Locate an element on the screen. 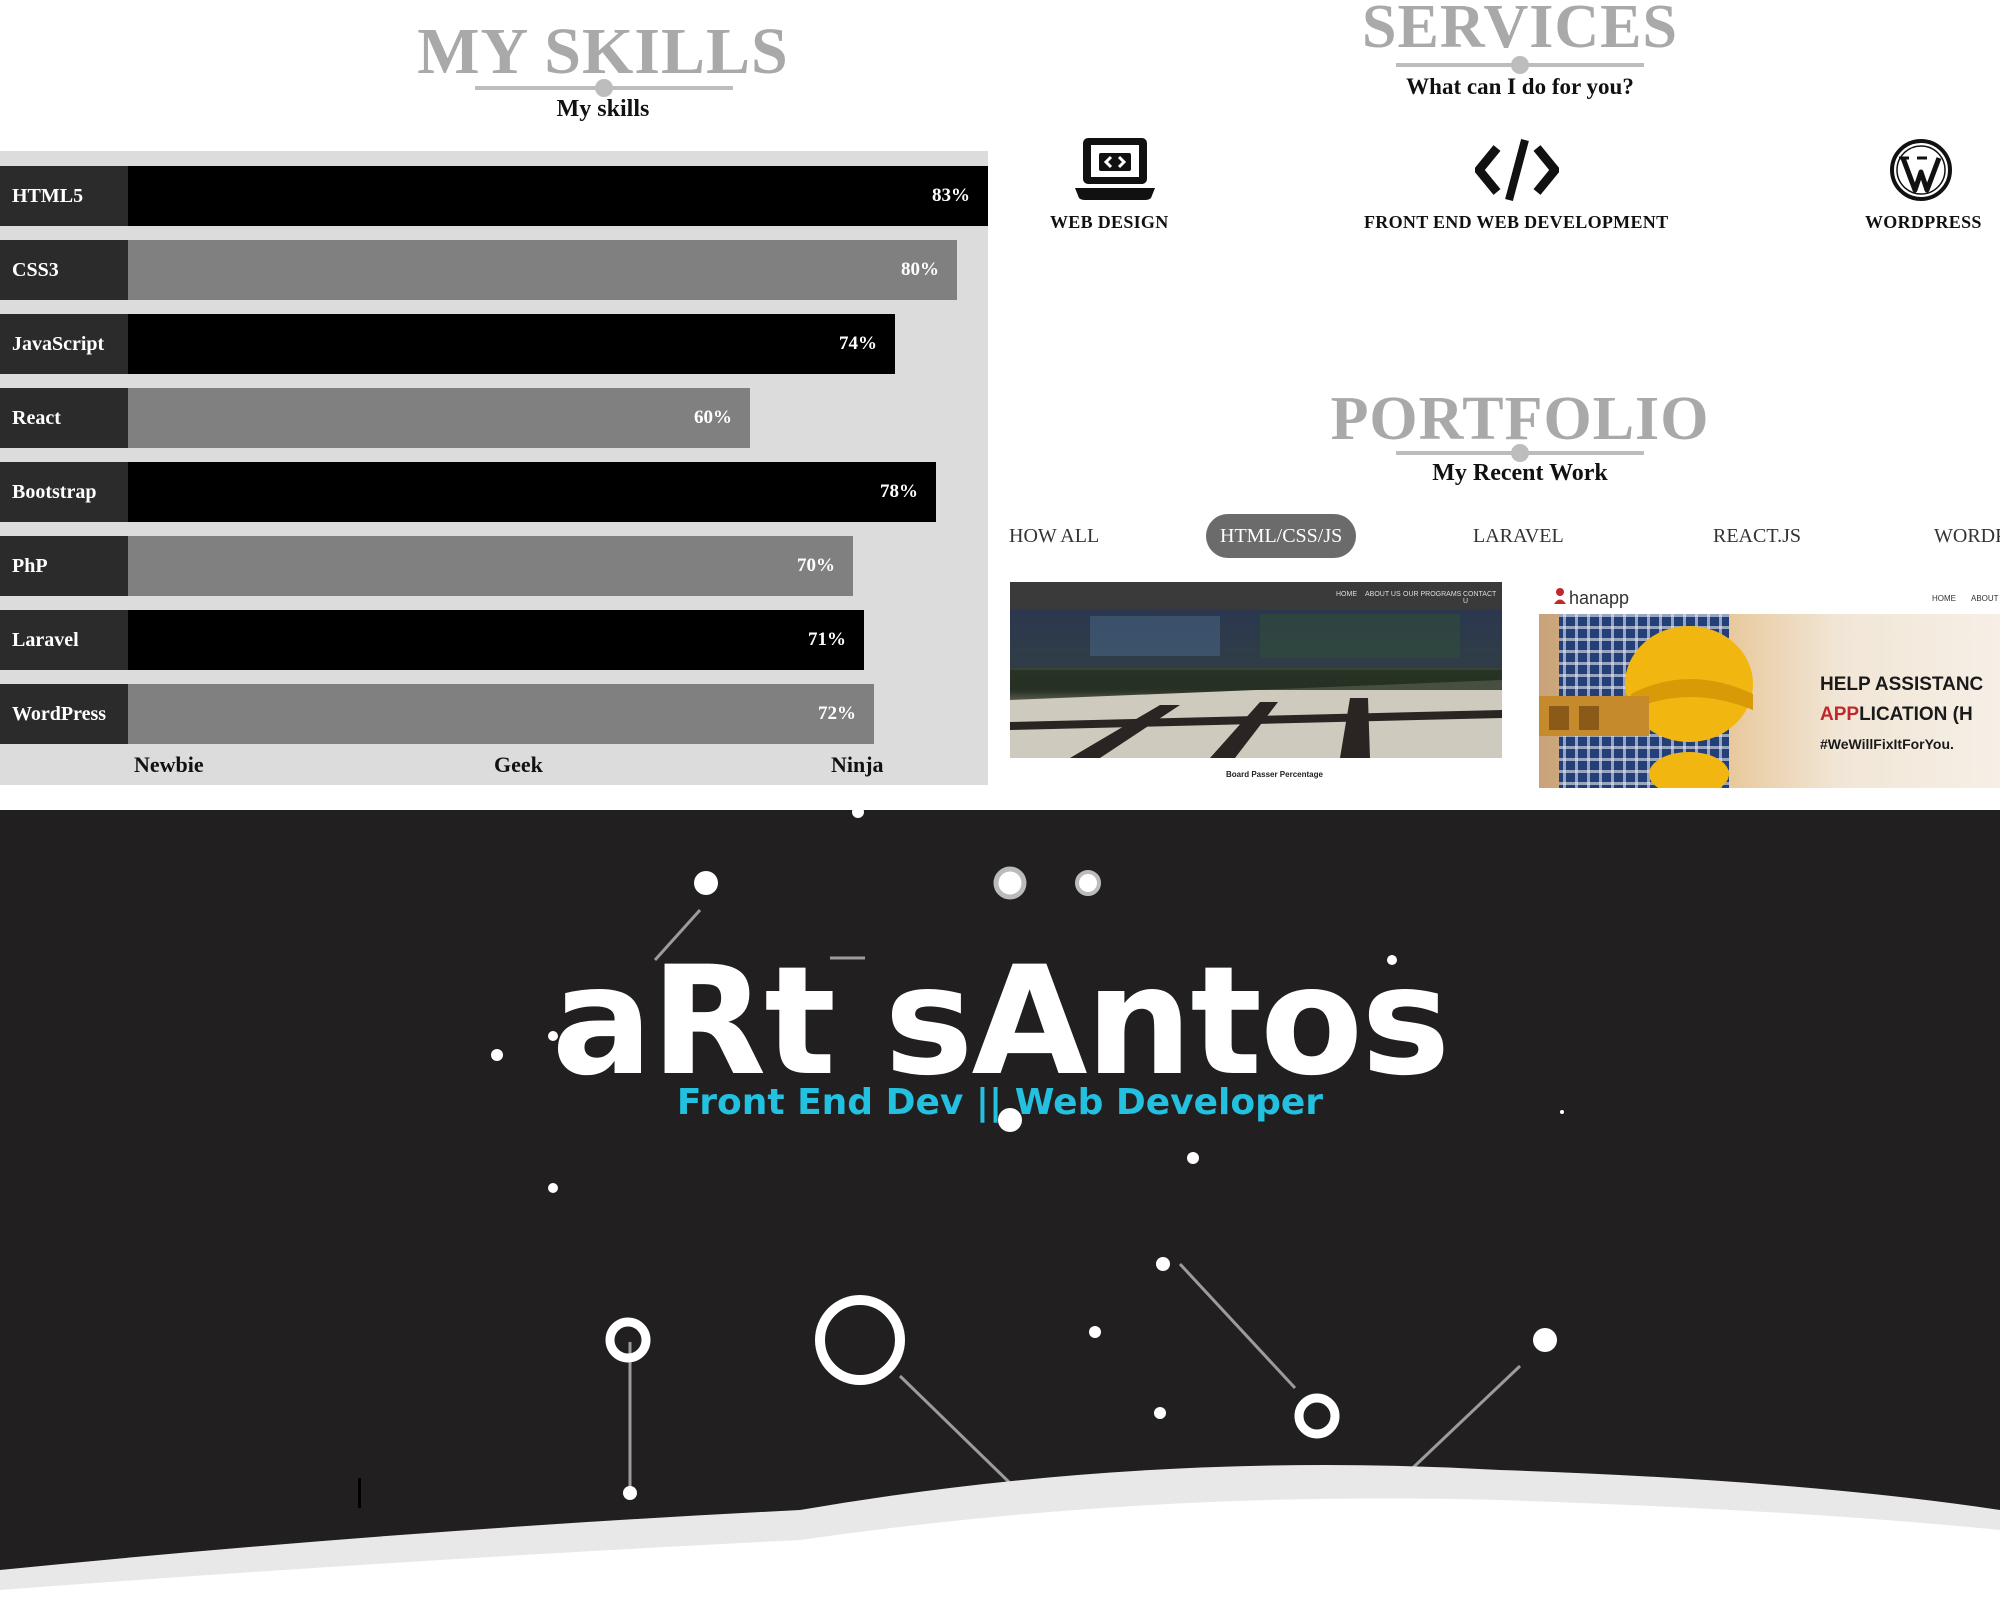 This screenshot has width=2000, height=1600. thumb1-nav-about: ABOUT US is located at coordinates (1383, 594).